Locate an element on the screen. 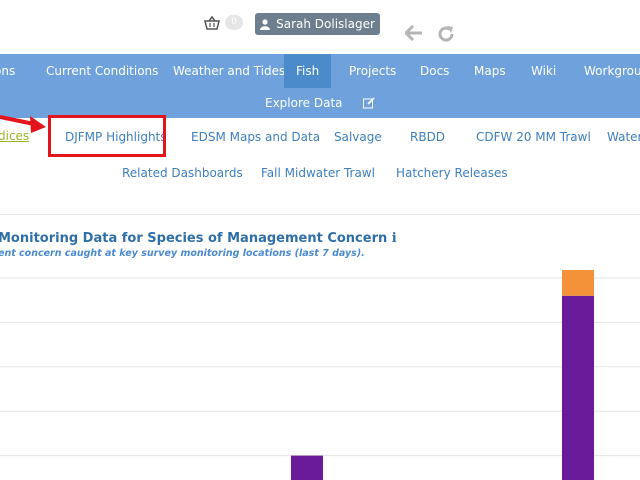  nav-item-fish: Fish is located at coordinates (308, 71).